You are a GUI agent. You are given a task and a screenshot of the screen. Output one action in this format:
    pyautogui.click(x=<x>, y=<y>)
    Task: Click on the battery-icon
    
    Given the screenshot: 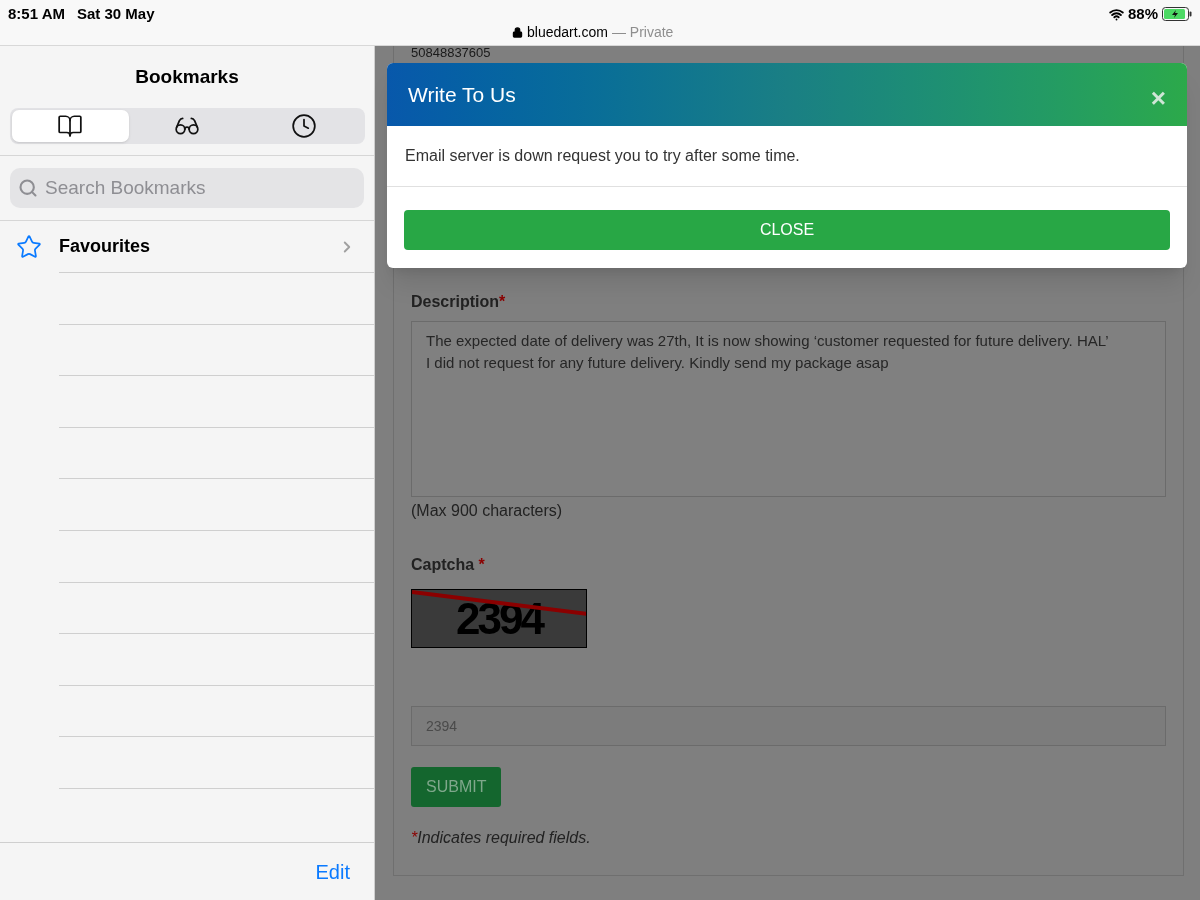 What is the action you would take?
    pyautogui.click(x=1177, y=14)
    